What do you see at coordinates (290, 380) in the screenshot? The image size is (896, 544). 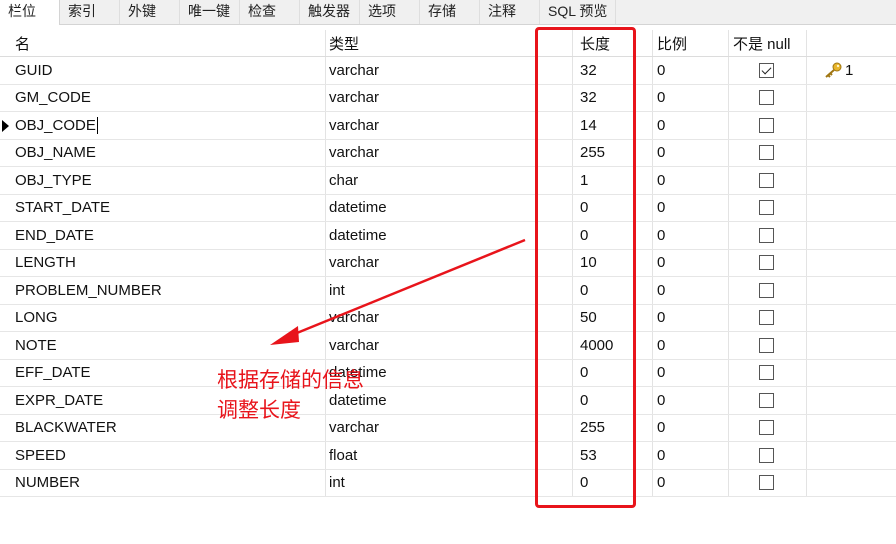 I see `annotation-text-line1: 根据存储的信息` at bounding box center [290, 380].